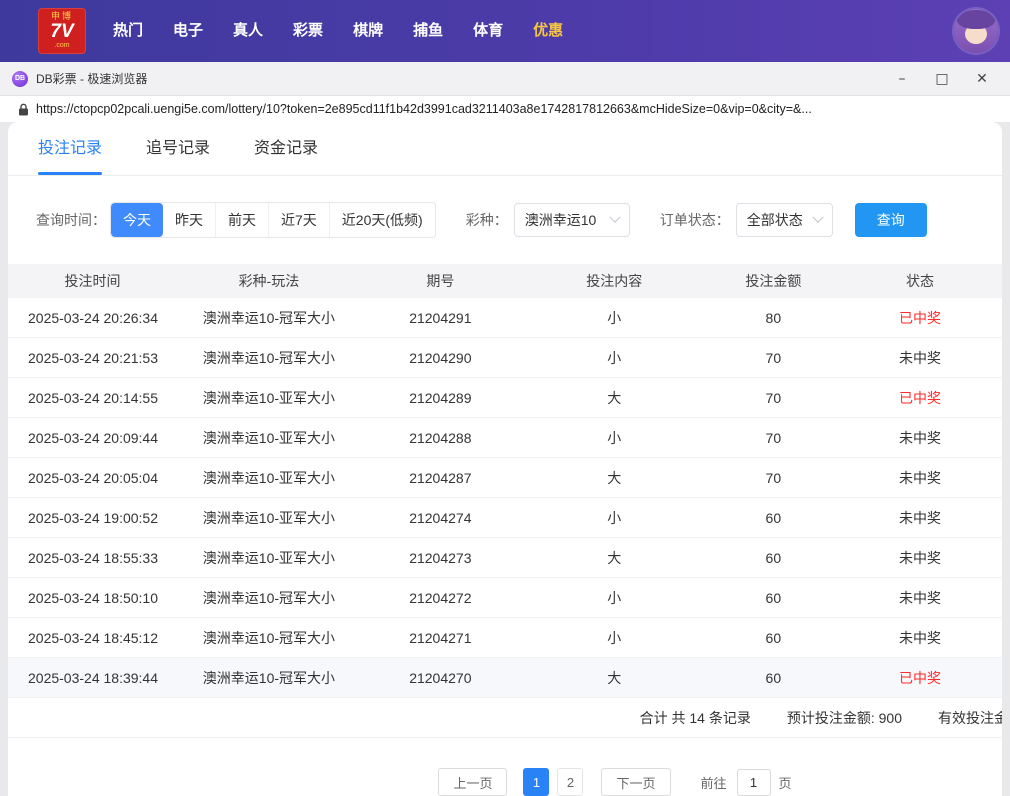 The width and height of the screenshot is (1010, 796). What do you see at coordinates (178, 148) in the screenshot?
I see `tab-chase-records: 追号记录` at bounding box center [178, 148].